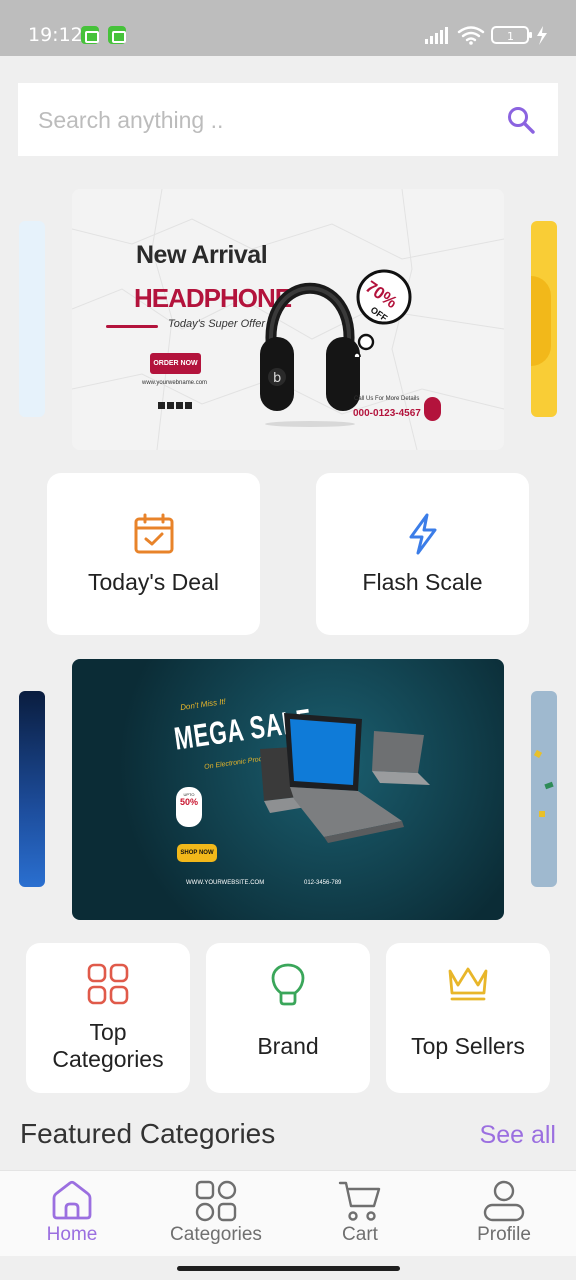 The height and width of the screenshot is (1280, 576). I want to click on banner-website: www.yourwebname.com, so click(175, 383).